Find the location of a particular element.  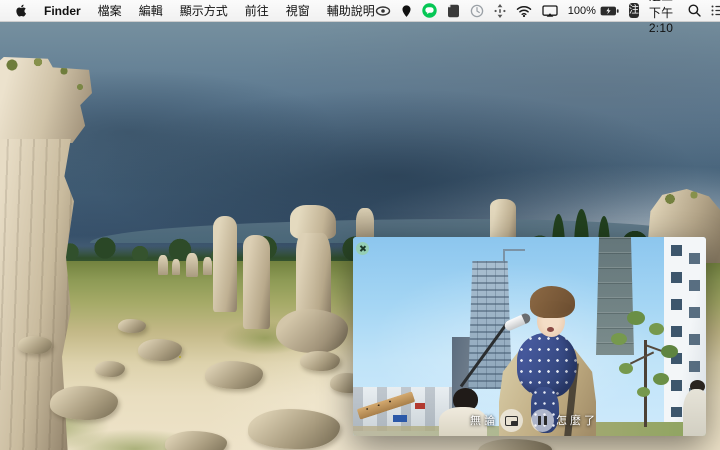

menu-bar-clock: 週三 下午2:10 is located at coordinates (663, 17).